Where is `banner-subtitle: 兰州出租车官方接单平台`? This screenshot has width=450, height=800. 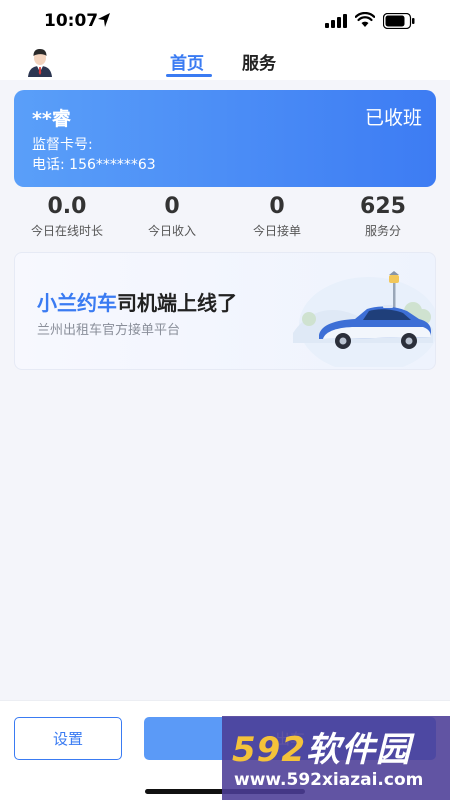 banner-subtitle: 兰州出租车官方接单平台 is located at coordinates (109, 330).